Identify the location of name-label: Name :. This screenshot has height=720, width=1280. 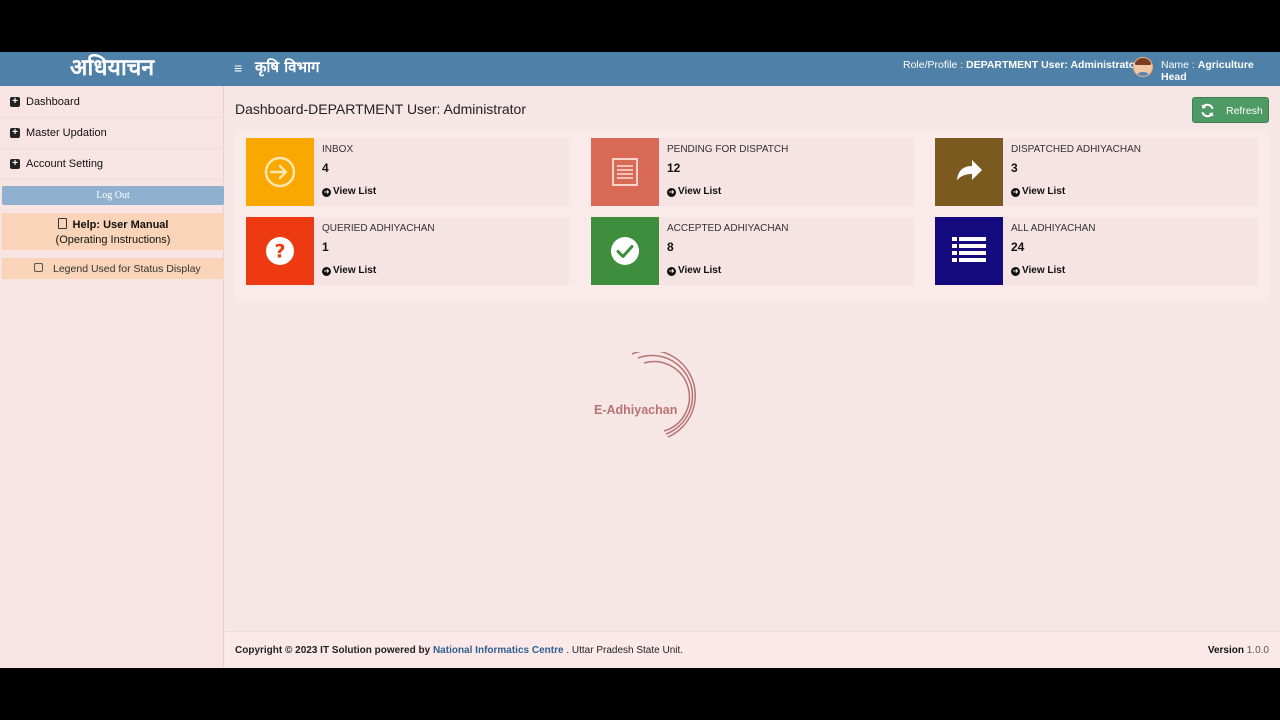
(1178, 65).